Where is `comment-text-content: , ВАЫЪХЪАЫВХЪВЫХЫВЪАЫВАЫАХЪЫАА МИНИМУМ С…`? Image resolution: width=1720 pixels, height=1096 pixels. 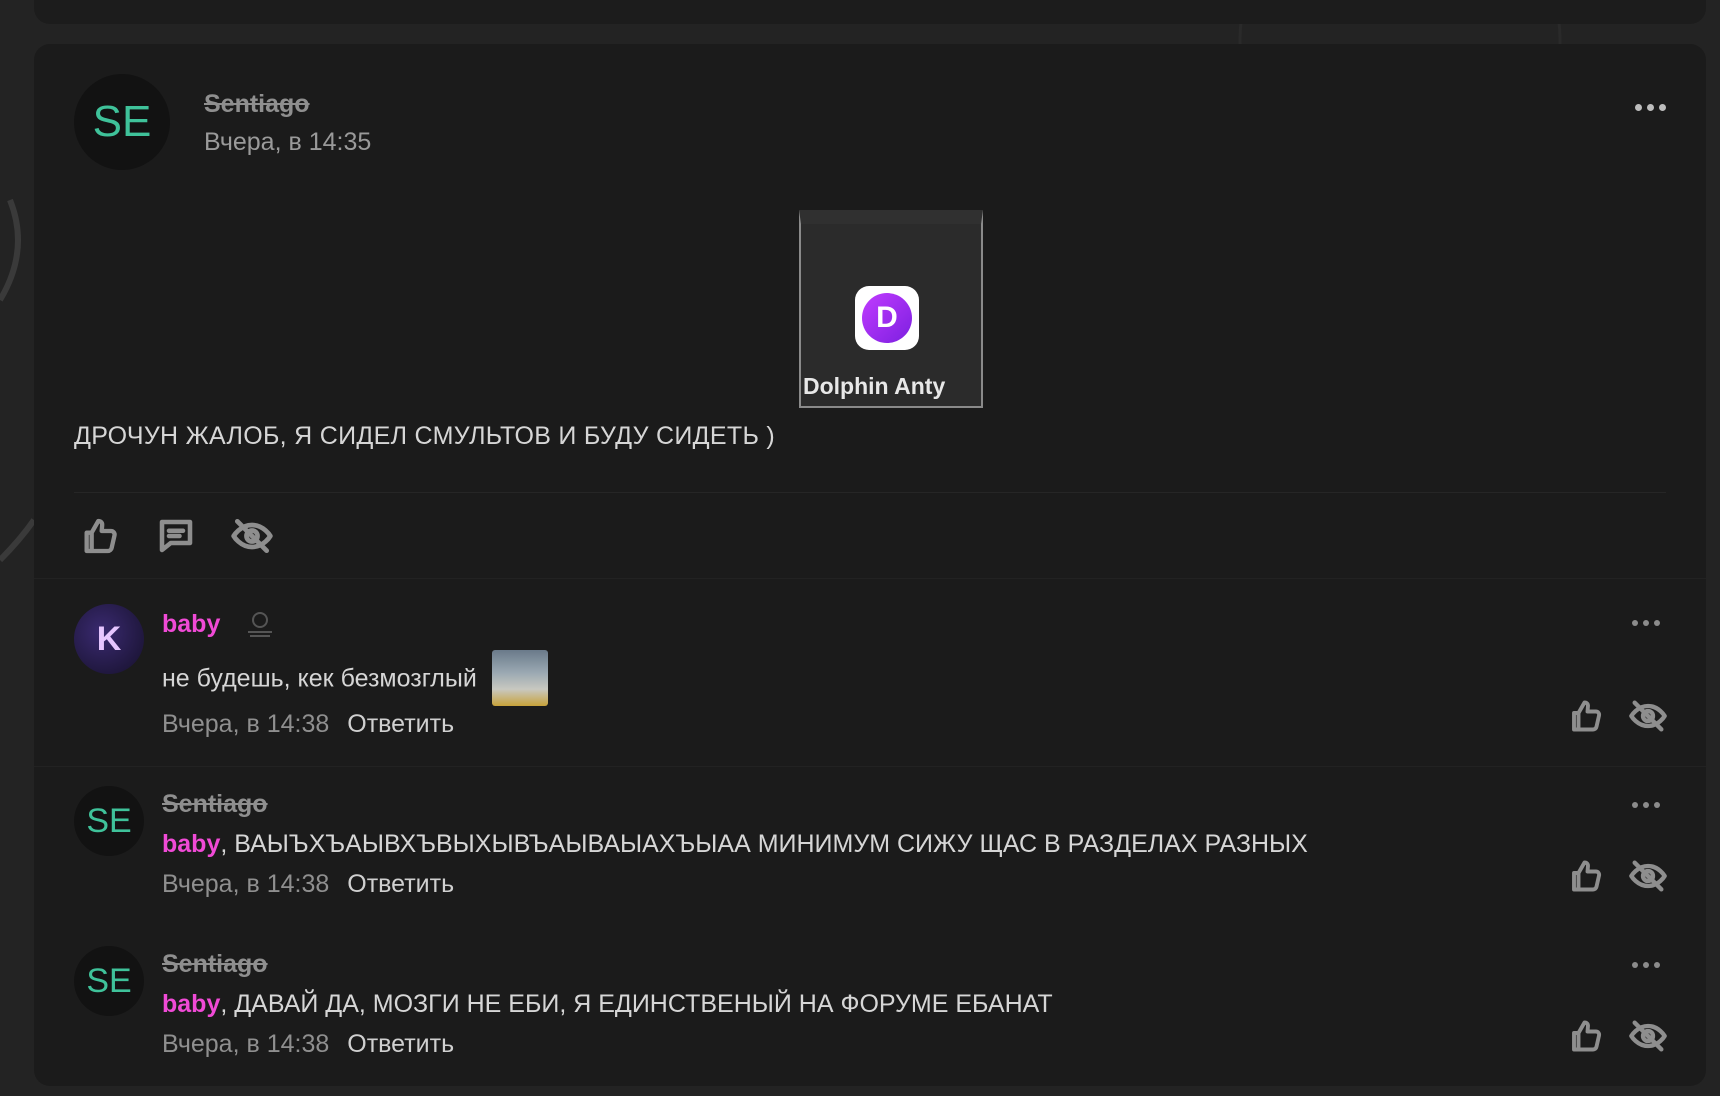 comment-text-content: , ВАЫЪХЪАЫВХЪВЫХЫВЪАЫВАЫАХЪЫАА МИНИМУМ С… is located at coordinates (764, 844).